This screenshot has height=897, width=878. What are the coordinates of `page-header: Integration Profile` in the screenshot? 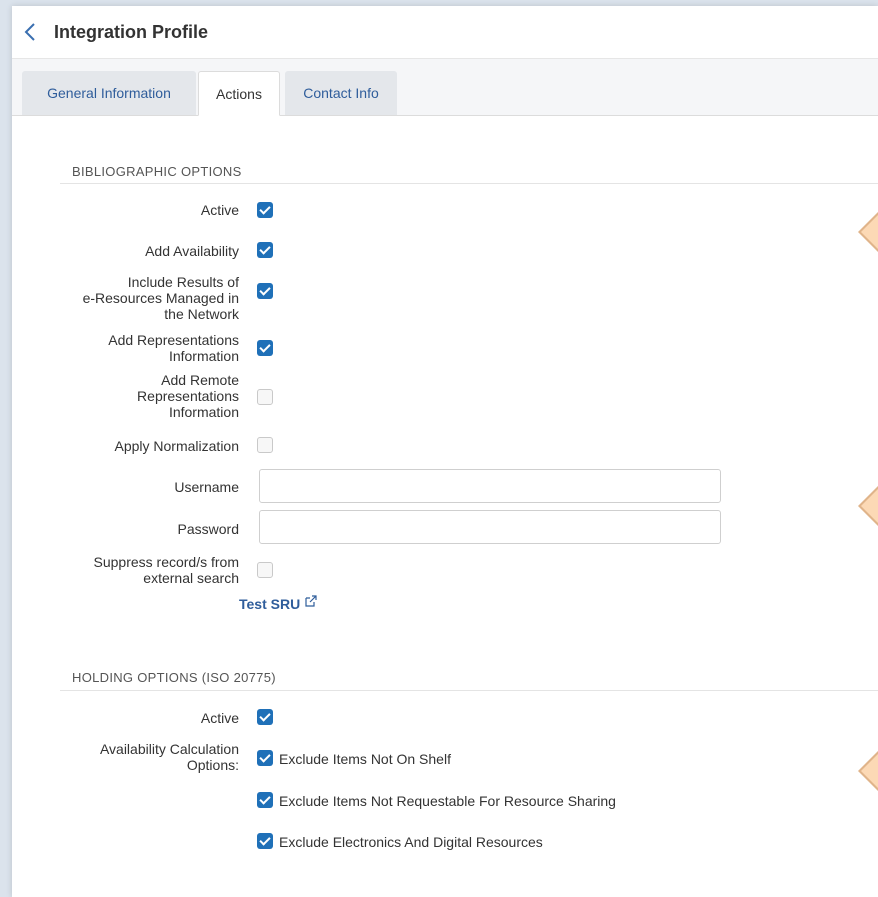 It's located at (445, 32).